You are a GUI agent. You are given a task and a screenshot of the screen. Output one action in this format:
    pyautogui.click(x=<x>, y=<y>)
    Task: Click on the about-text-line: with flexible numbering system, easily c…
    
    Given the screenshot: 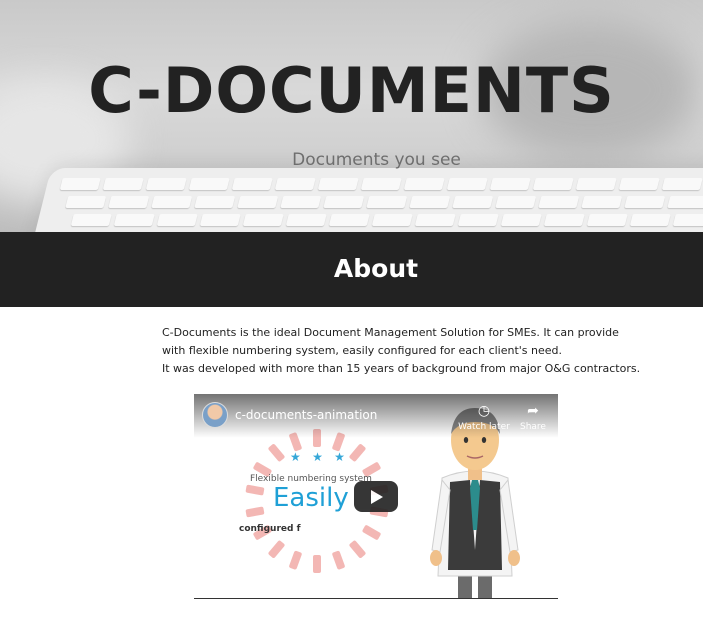 What is the action you would take?
    pyautogui.click(x=362, y=350)
    